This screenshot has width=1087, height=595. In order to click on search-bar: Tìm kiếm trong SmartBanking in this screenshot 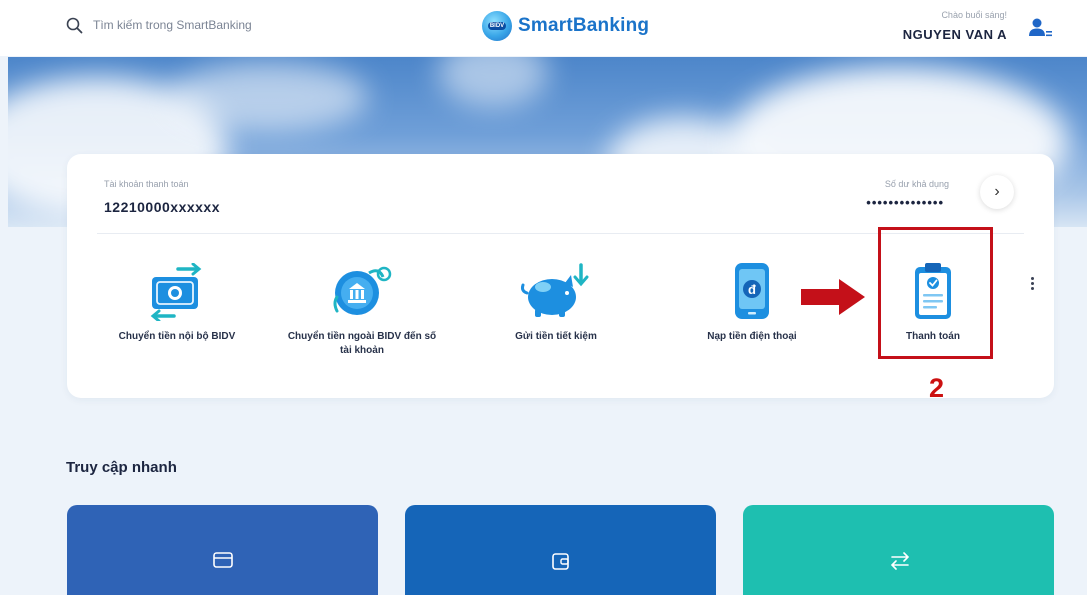, I will do `click(159, 25)`.